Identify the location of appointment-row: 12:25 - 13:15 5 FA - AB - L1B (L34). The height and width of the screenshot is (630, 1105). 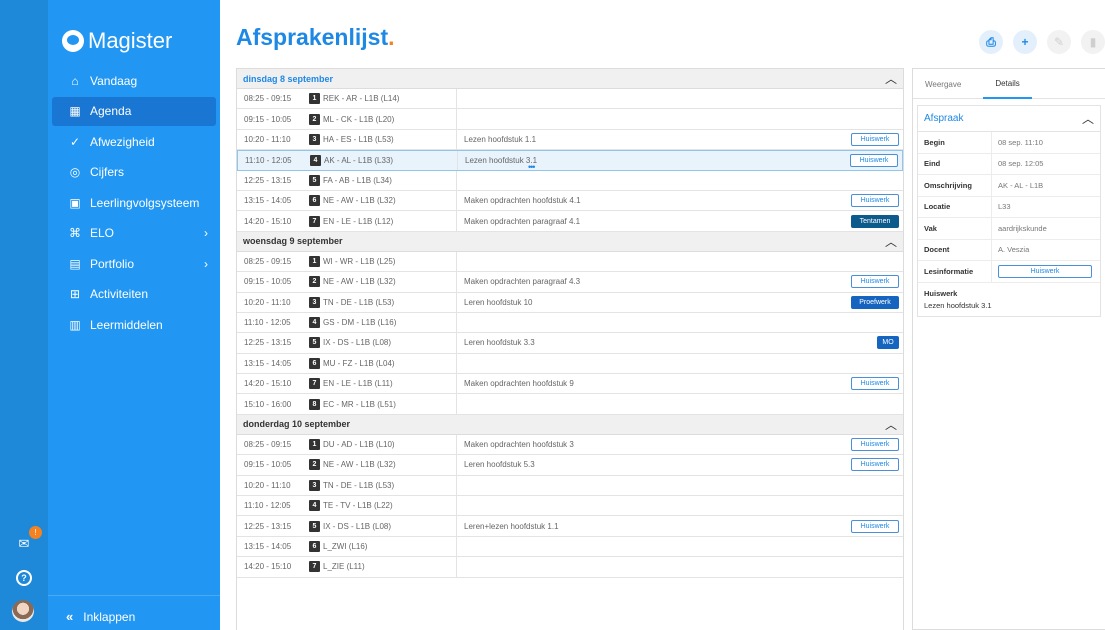
(570, 180).